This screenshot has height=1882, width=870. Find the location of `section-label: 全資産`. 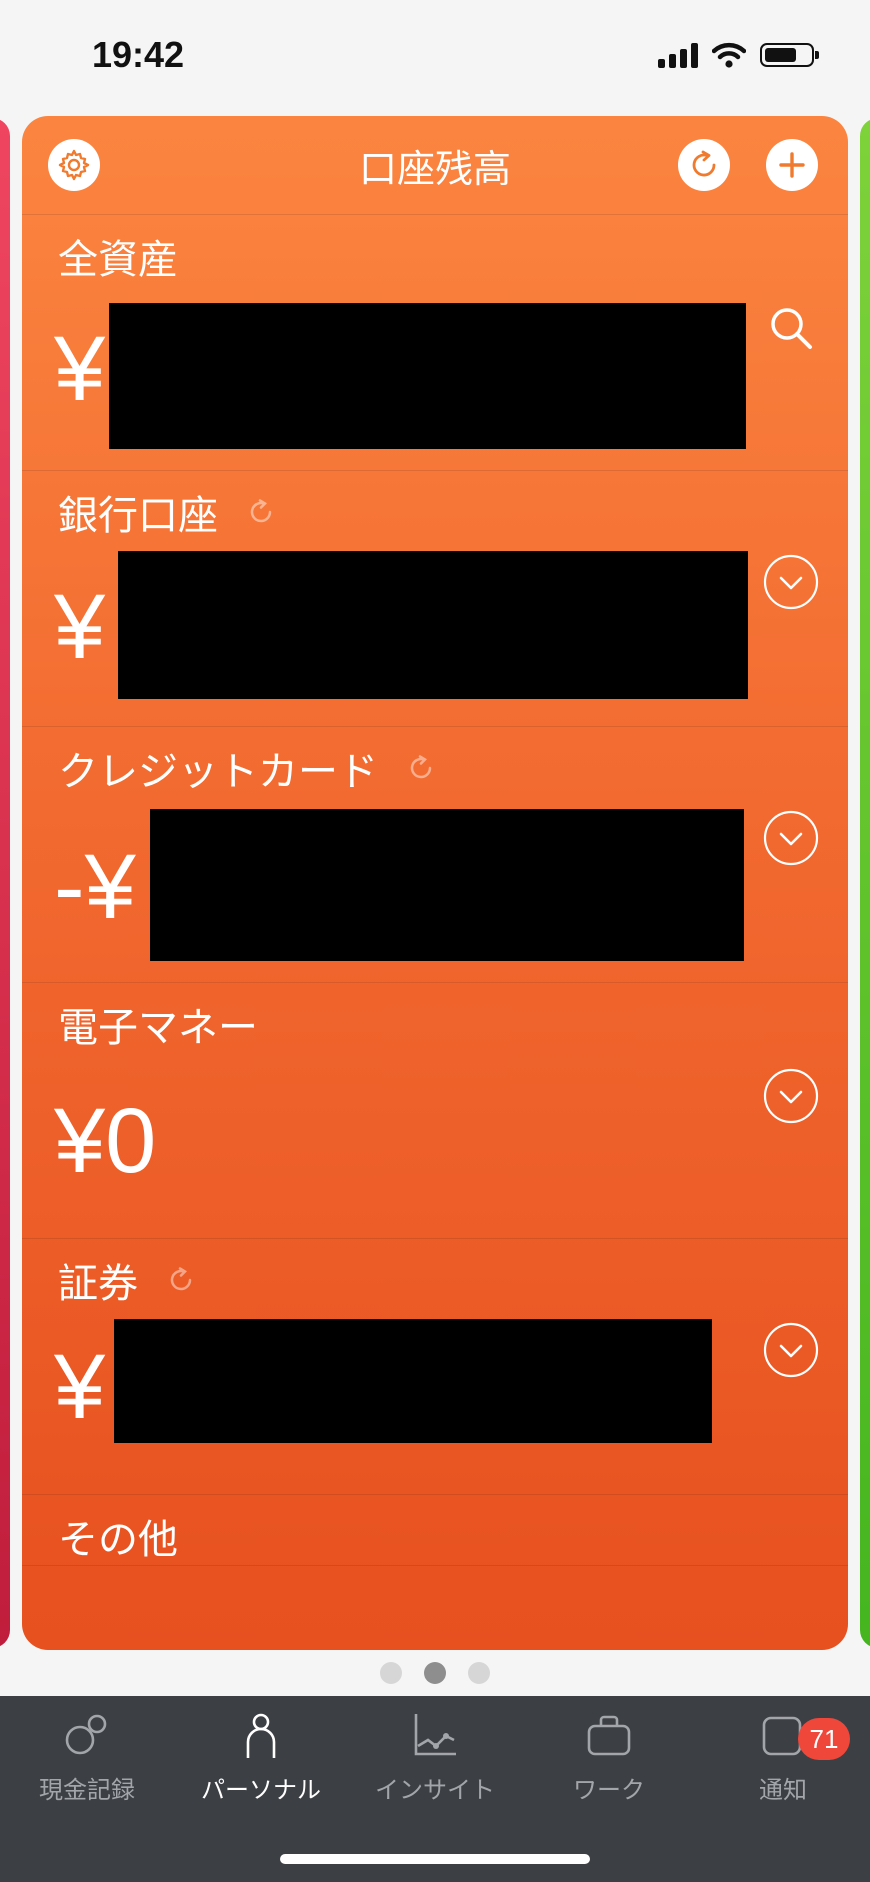

section-label: 全資産 is located at coordinates (118, 260).